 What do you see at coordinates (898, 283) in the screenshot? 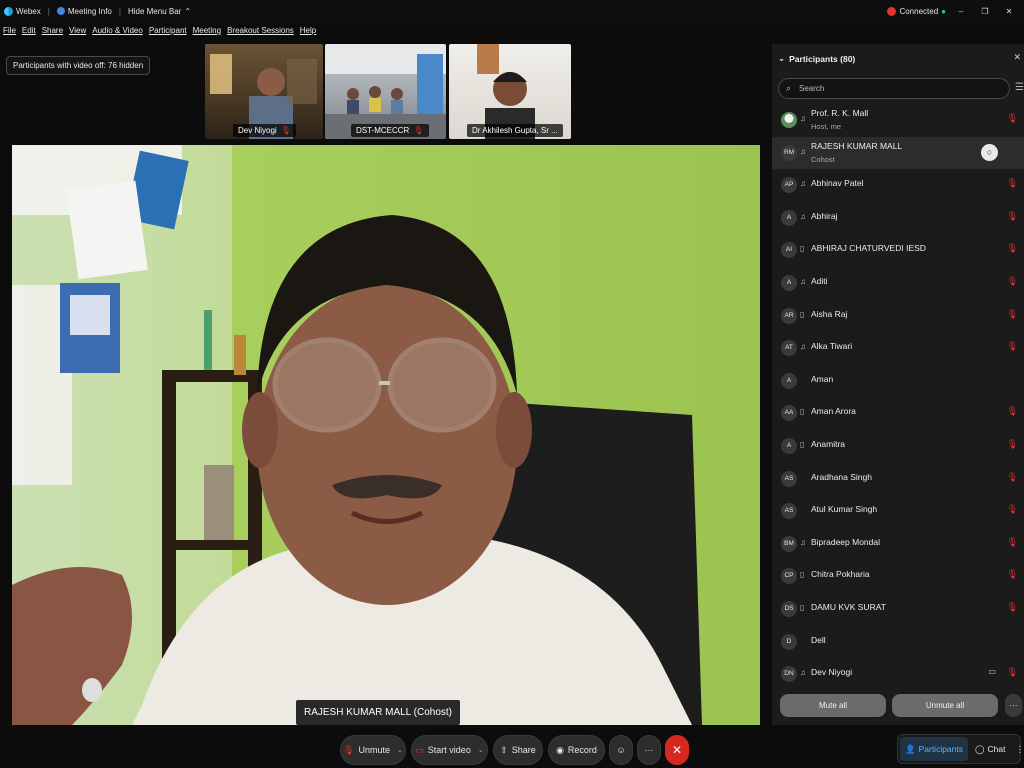
I see `participant-row: A ♫ Aditi 🎙` at bounding box center [898, 283].